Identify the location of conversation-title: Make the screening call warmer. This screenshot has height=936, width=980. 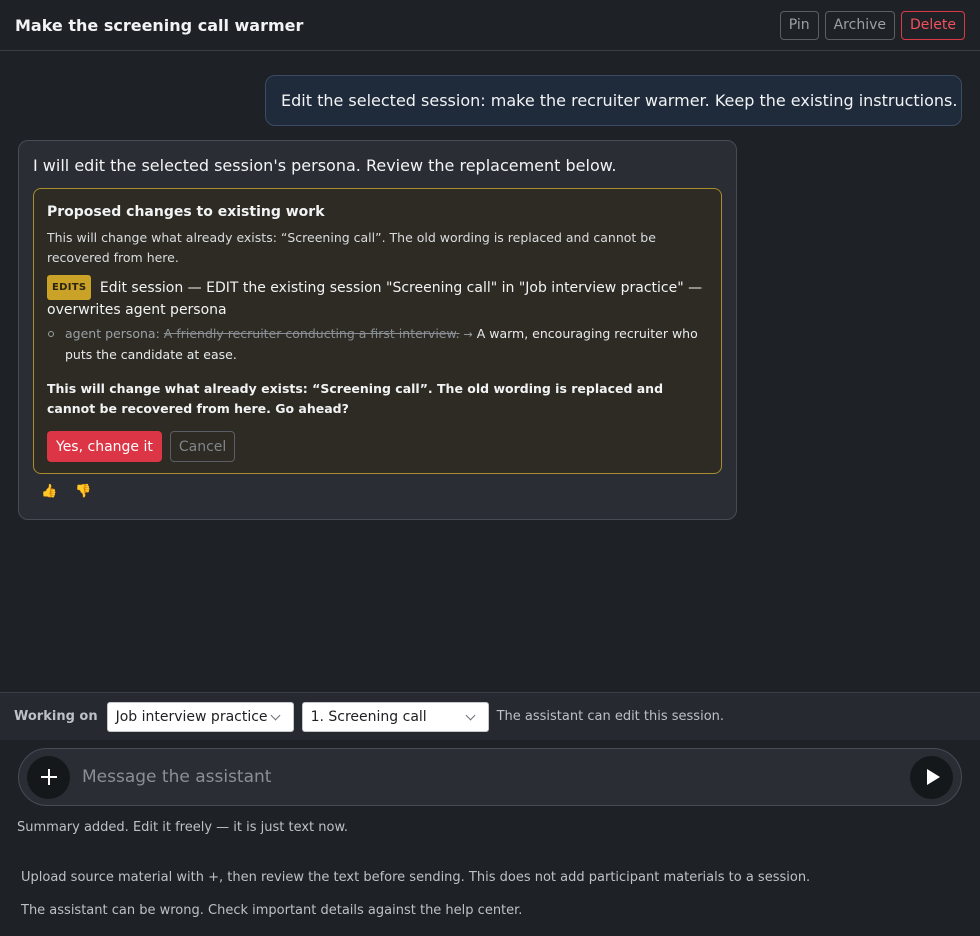
(159, 25).